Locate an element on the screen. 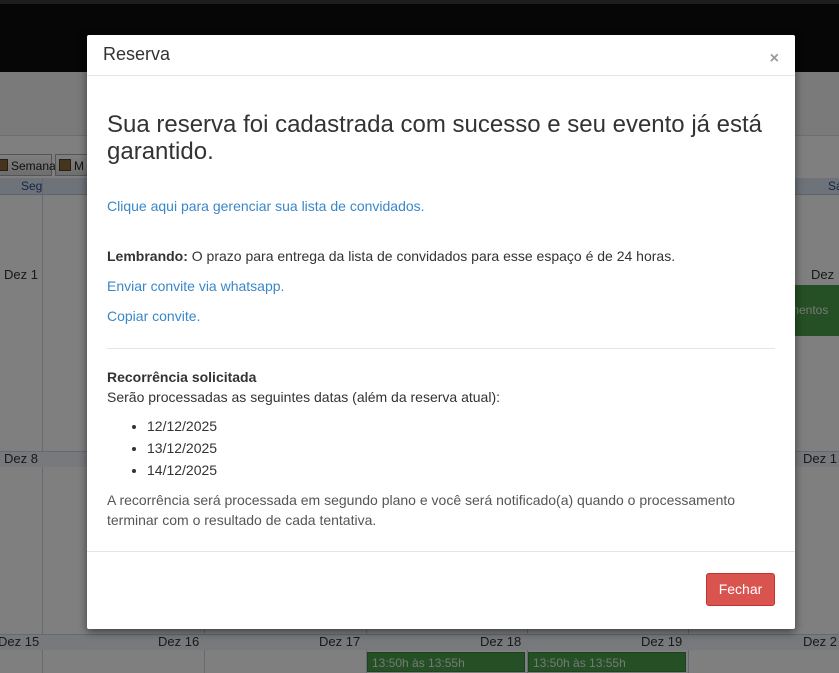 This screenshot has width=839, height=673. recurrence-title: Recorrência solicitada is located at coordinates (182, 377).